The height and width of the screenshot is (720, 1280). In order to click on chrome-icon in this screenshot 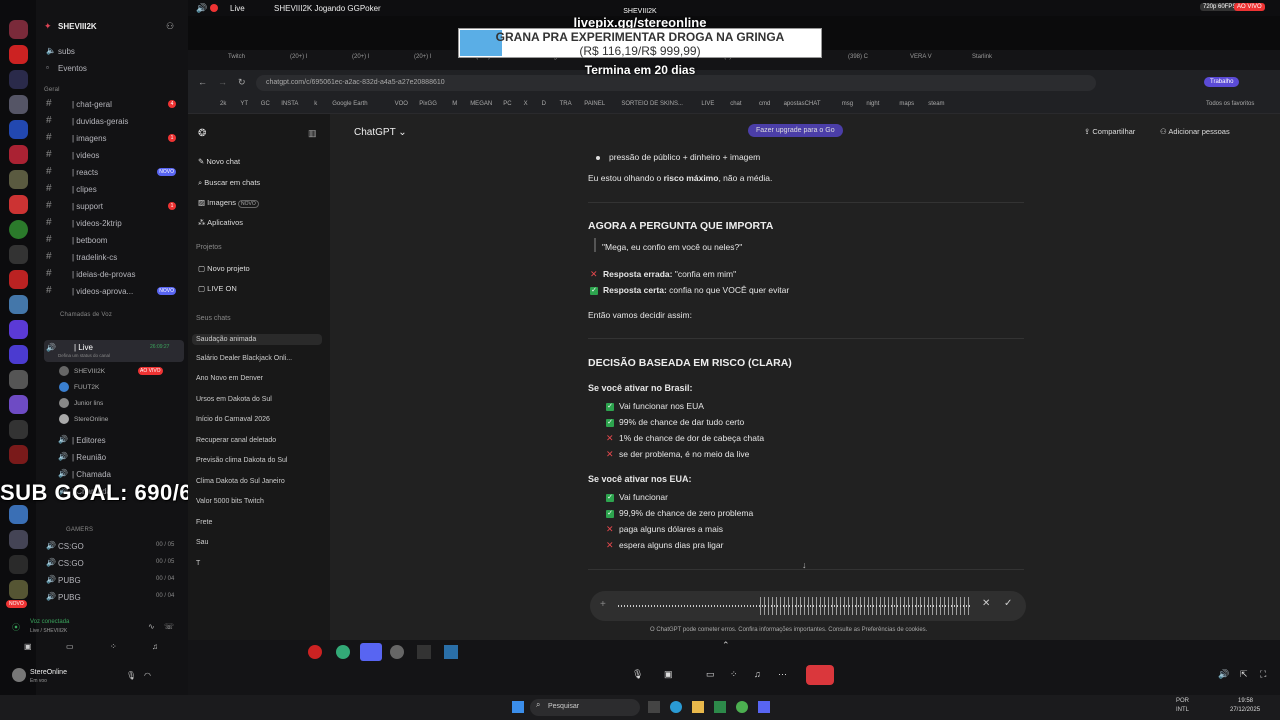, I will do `click(343, 652)`.